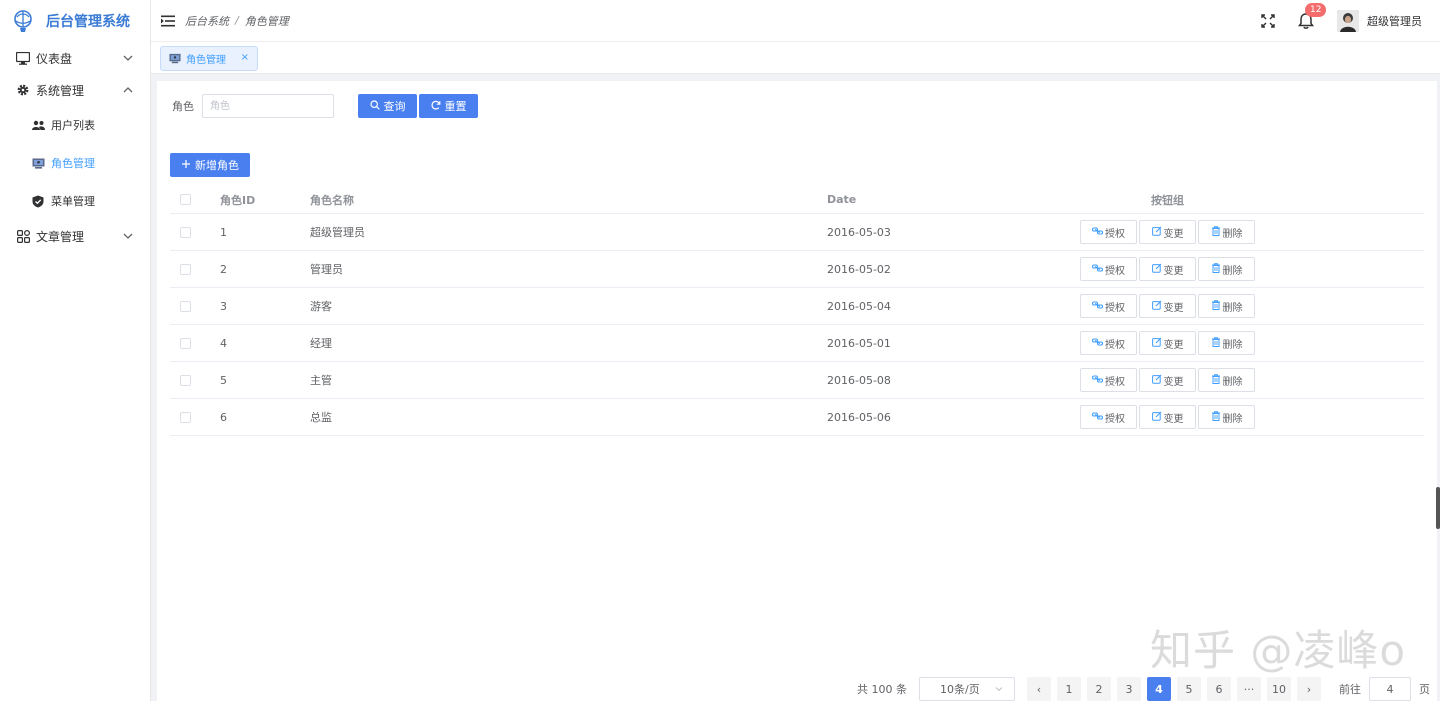 The height and width of the screenshot is (701, 1440). What do you see at coordinates (1219, 689) in the screenshot?
I see `page-button: 6` at bounding box center [1219, 689].